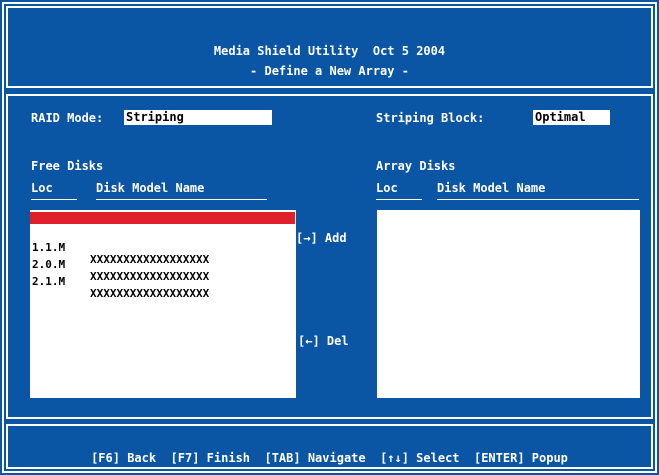  Describe the element at coordinates (67, 118) in the screenshot. I see `raid-mode-label: RAID Mode:` at that location.